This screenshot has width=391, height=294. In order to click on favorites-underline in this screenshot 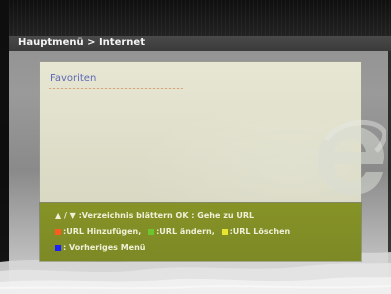, I will do `click(116, 88)`.